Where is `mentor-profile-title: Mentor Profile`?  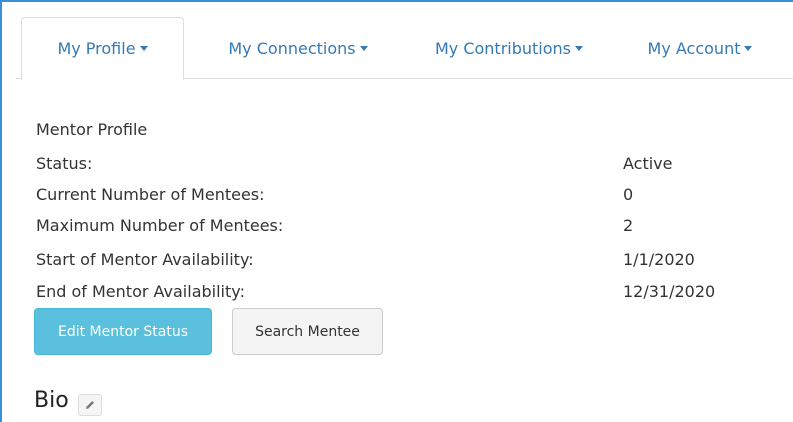
mentor-profile-title: Mentor Profile is located at coordinates (92, 129).